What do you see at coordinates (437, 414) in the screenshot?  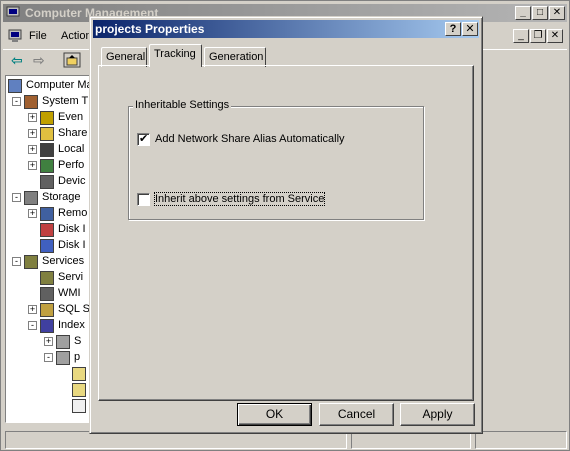 I see `apply-button: Apply` at bounding box center [437, 414].